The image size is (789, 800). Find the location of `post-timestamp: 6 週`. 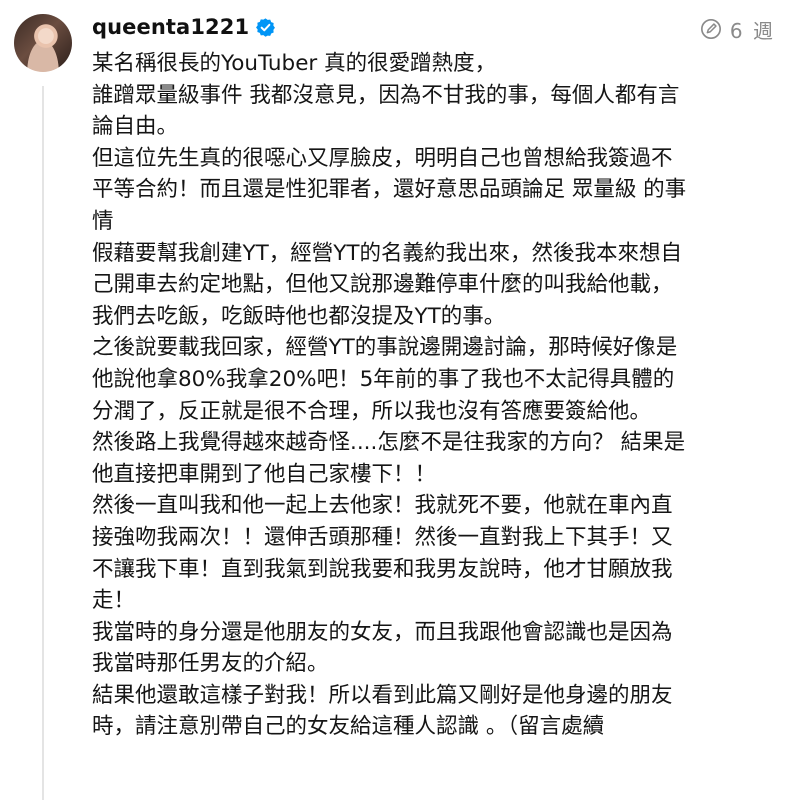

post-timestamp: 6 週 is located at coordinates (752, 29).